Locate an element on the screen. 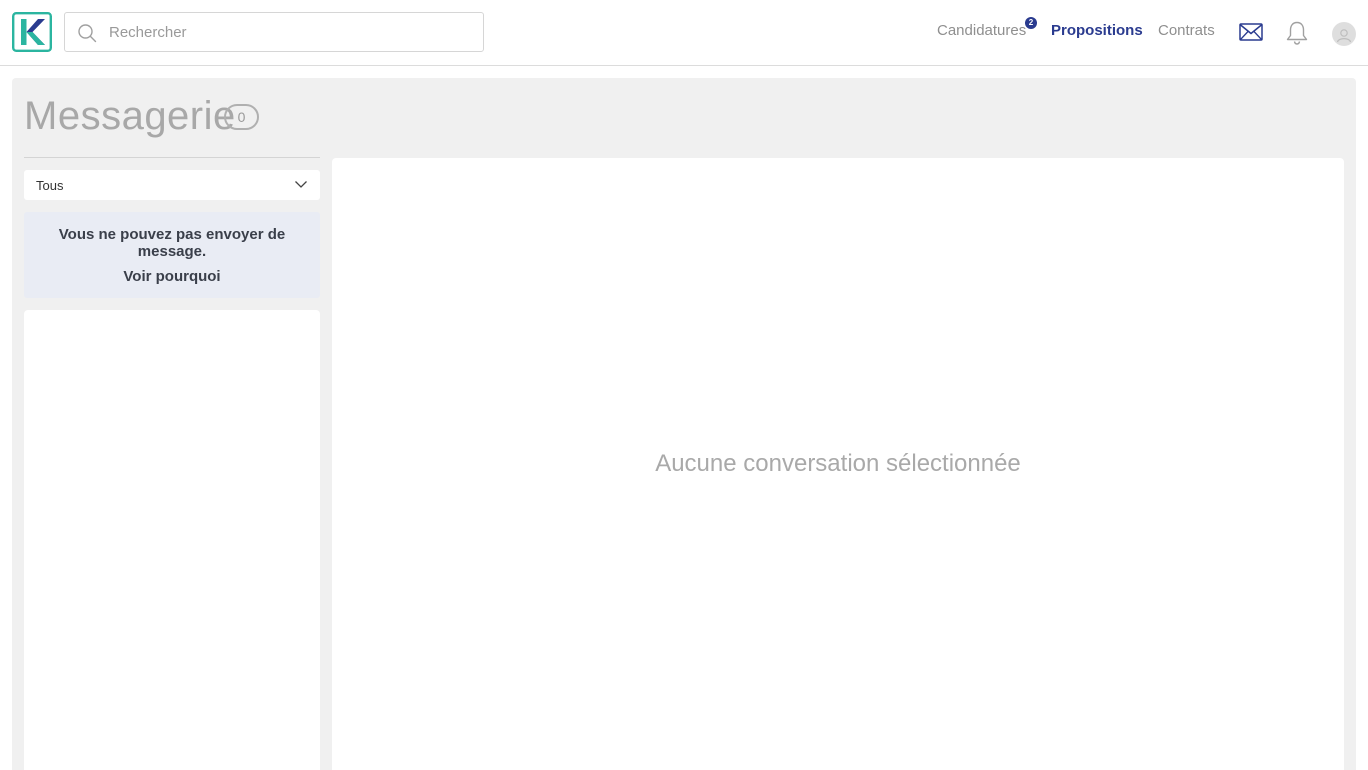 This screenshot has width=1368, height=770. message-count-badge: 0 is located at coordinates (241, 117).